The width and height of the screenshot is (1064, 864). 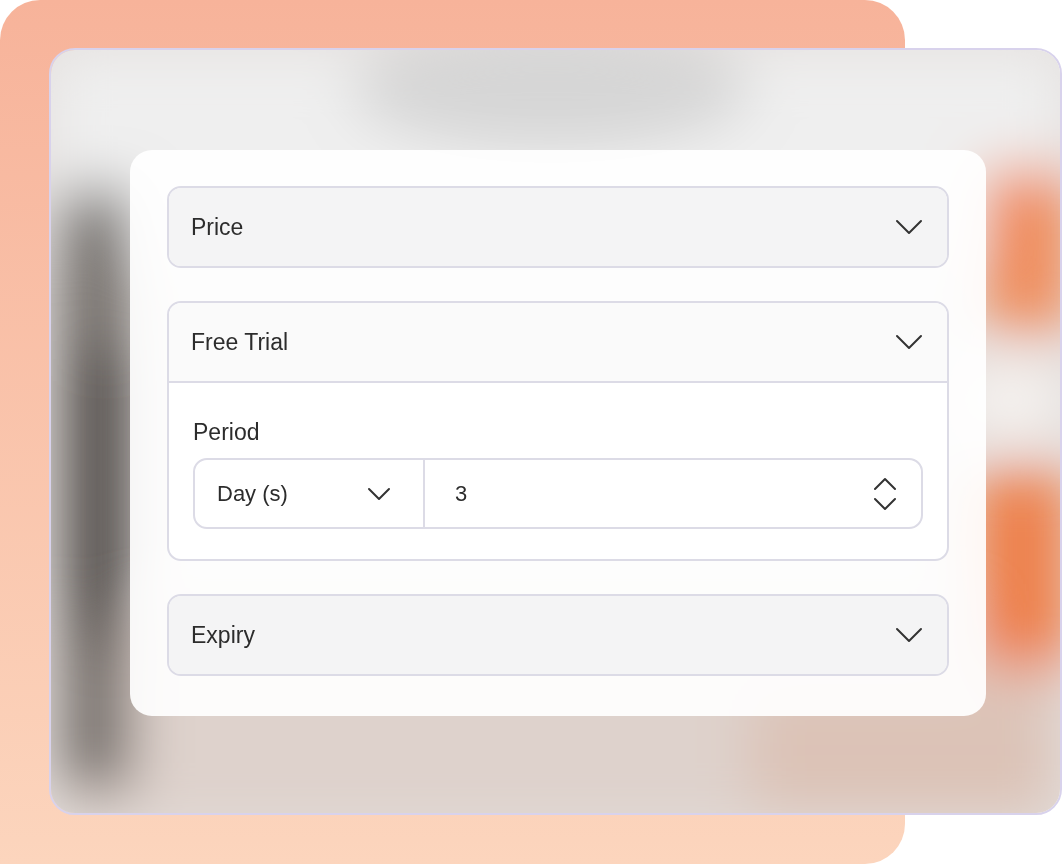 I want to click on accordion-header: Expiry, so click(x=558, y=635).